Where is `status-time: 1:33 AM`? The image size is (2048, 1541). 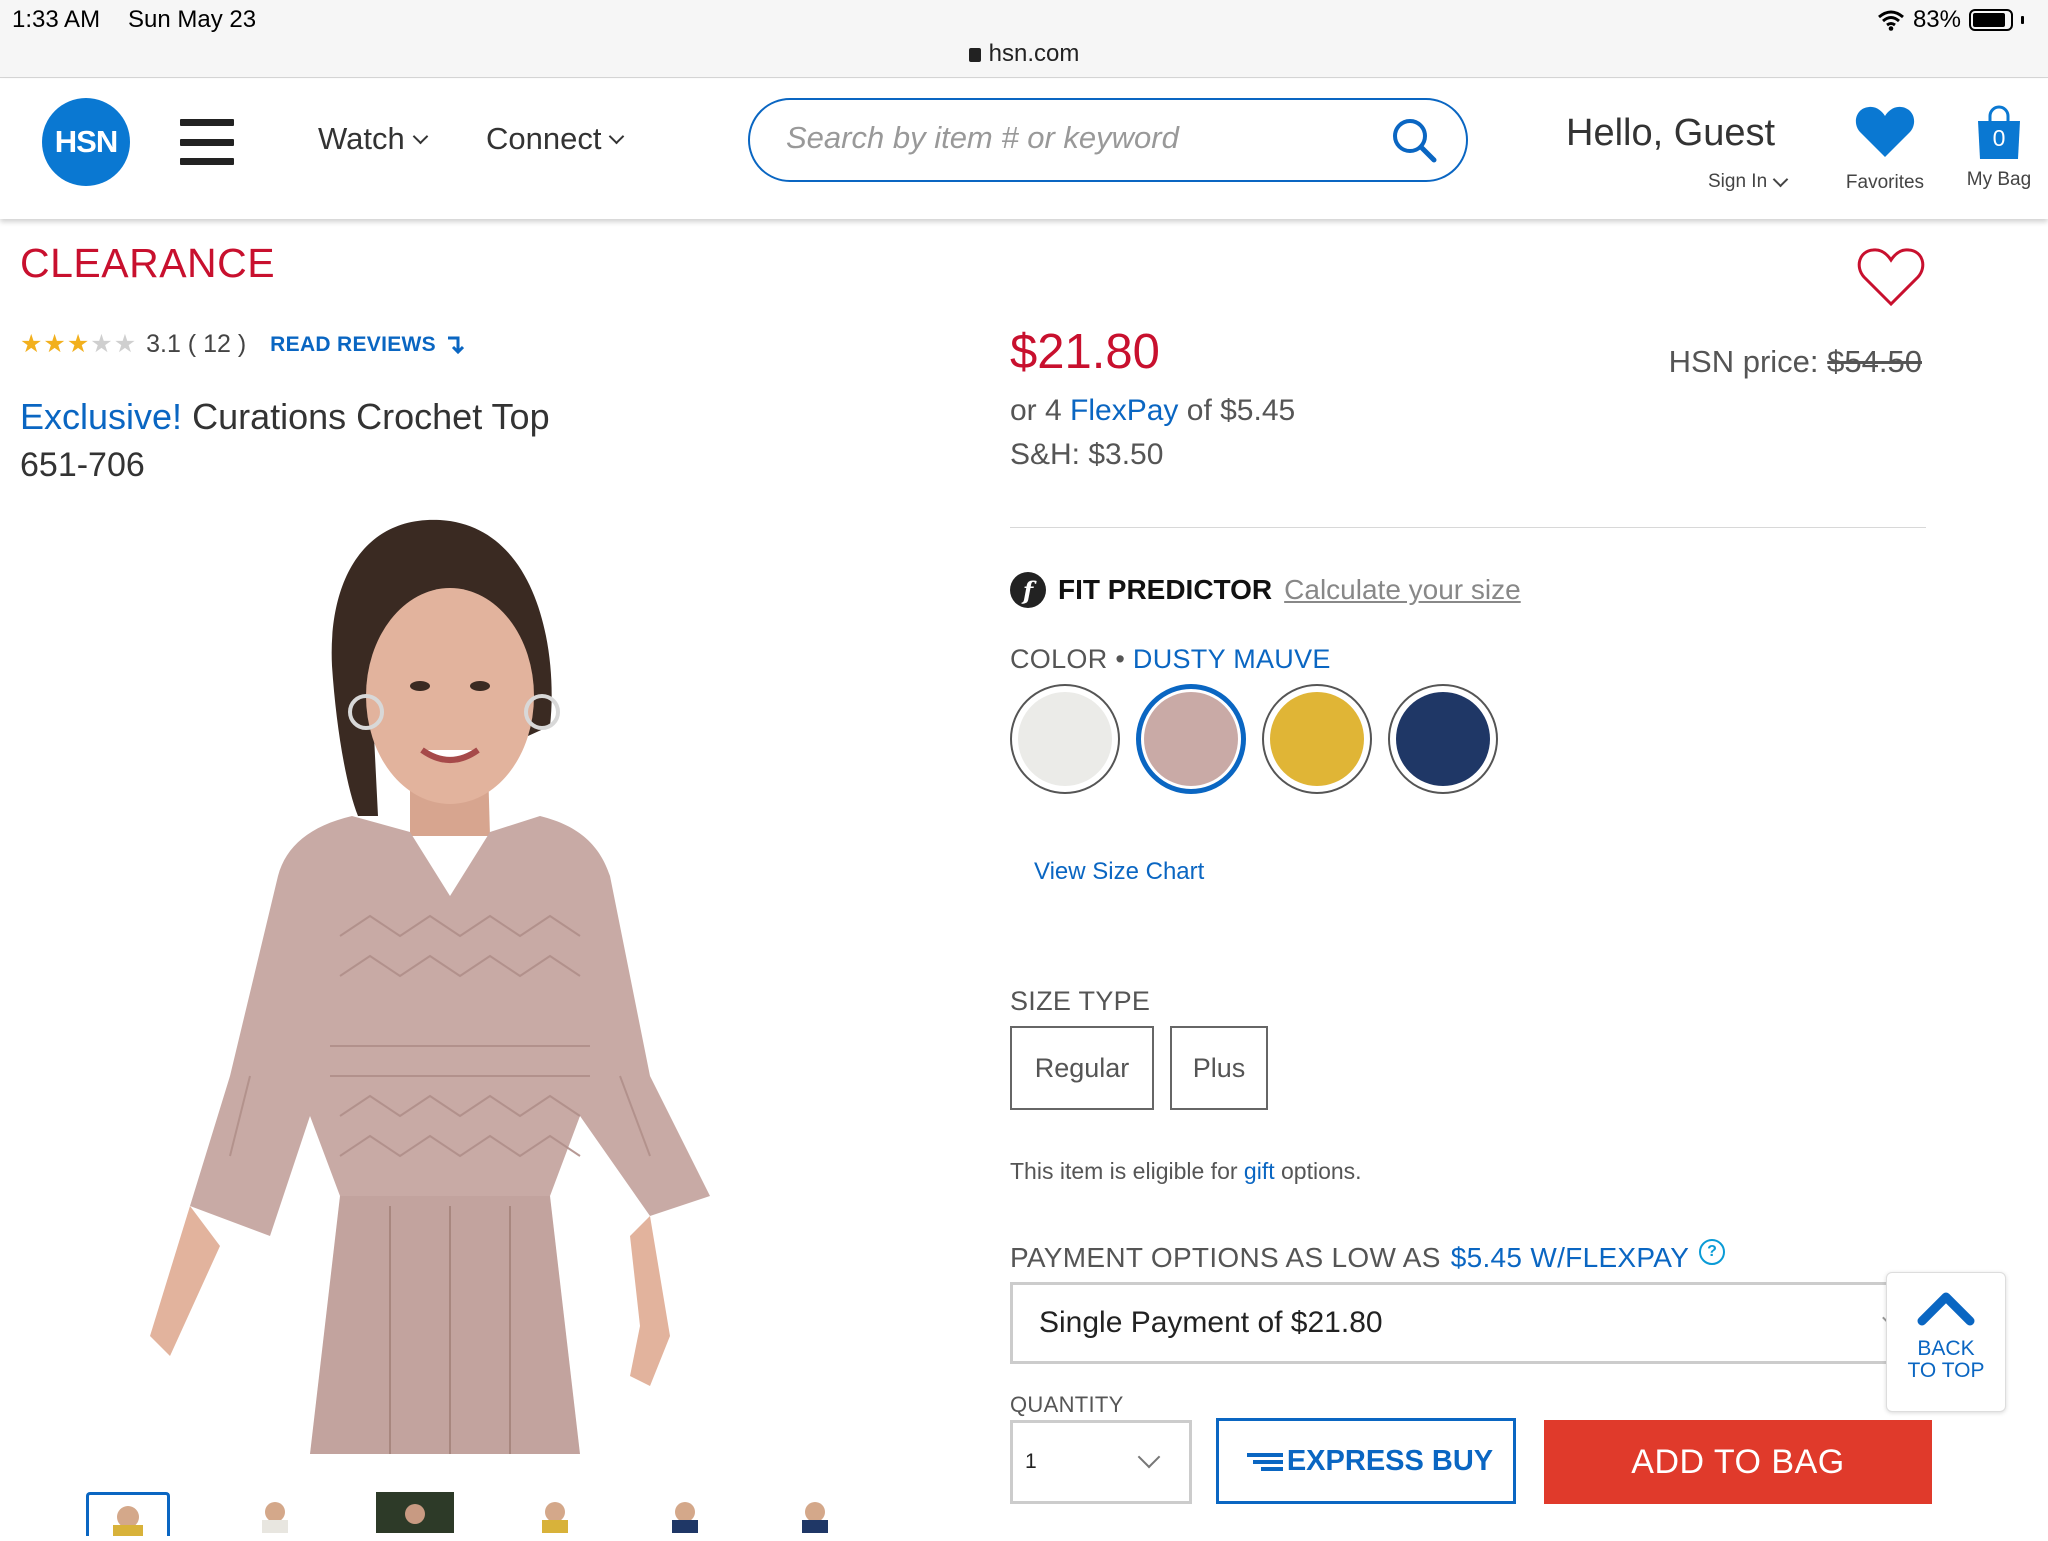
status-time: 1:33 AM is located at coordinates (56, 19).